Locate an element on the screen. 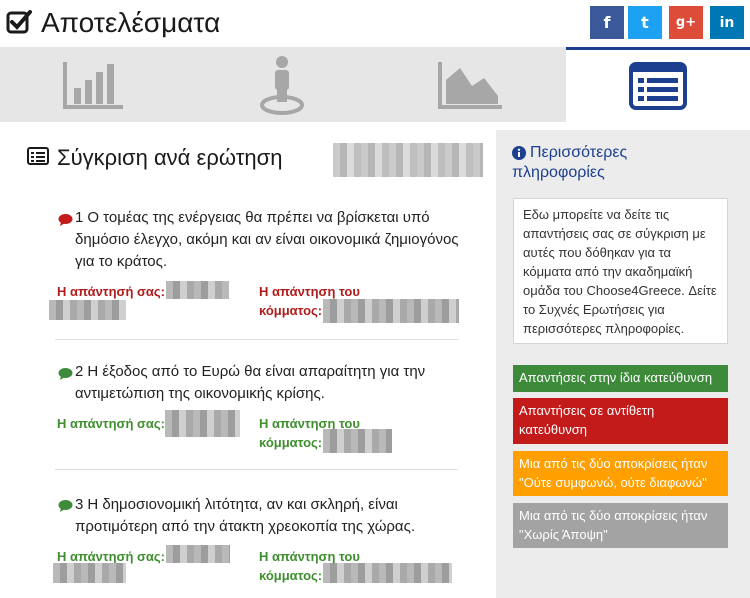 This screenshot has height=598, width=750. question-number: 3 is located at coordinates (79, 504).